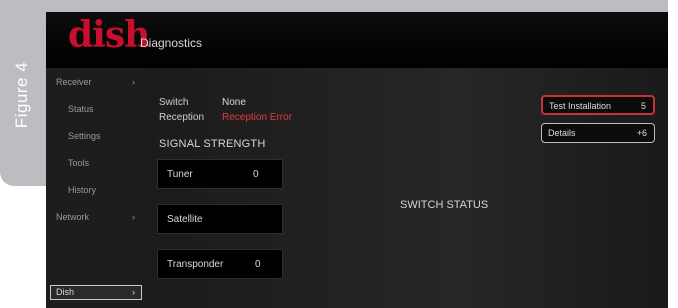  Describe the element at coordinates (257, 117) in the screenshot. I see `reception-error-value: Reception Error` at that location.